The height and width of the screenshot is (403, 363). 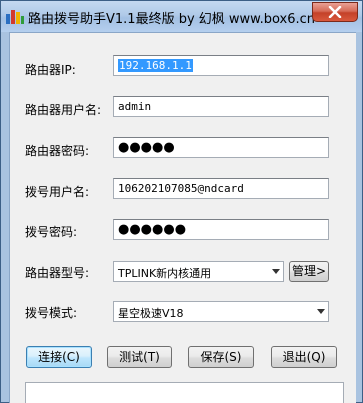 I want to click on router-model-select: TPLINK新内核通用, so click(x=198, y=271).